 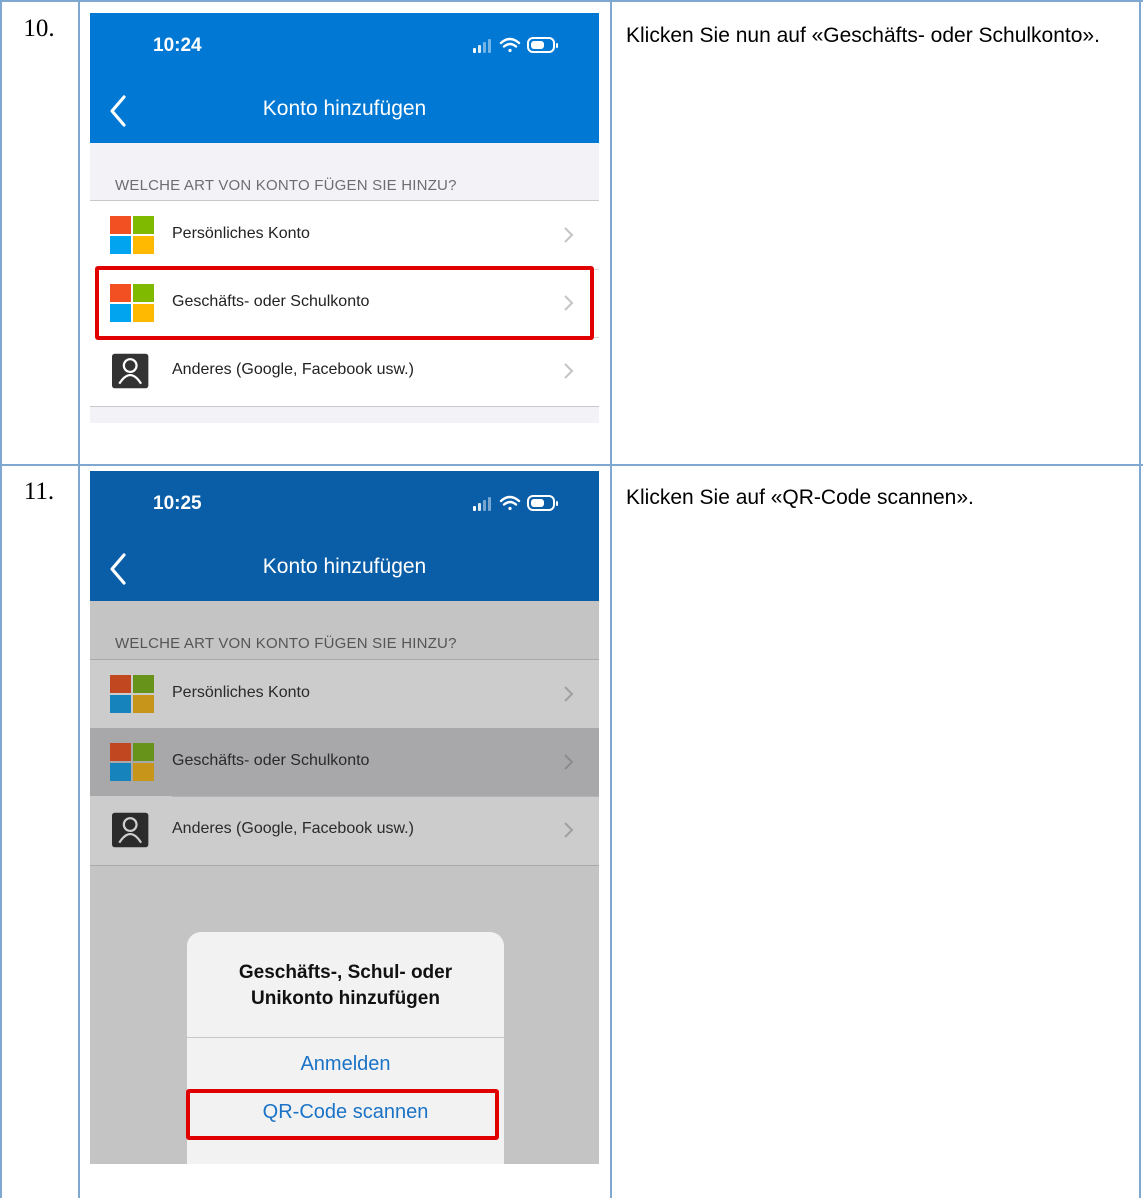 I want to click on table-border-middle, so click(x=571, y=465).